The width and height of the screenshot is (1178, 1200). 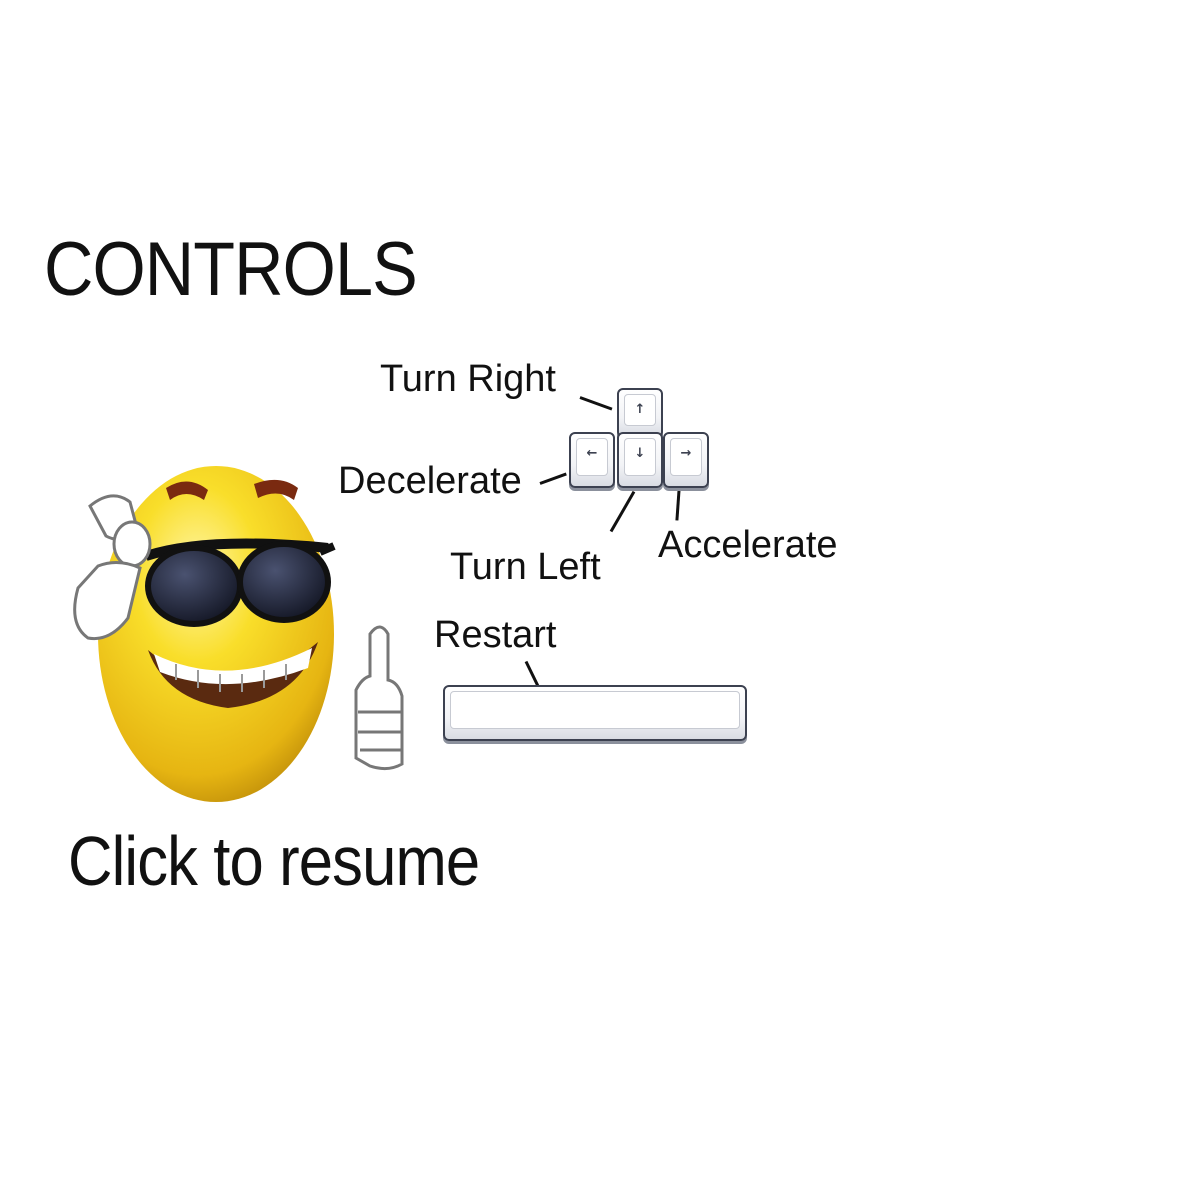 I want to click on arrow-up-key: ↑, so click(x=640, y=413).